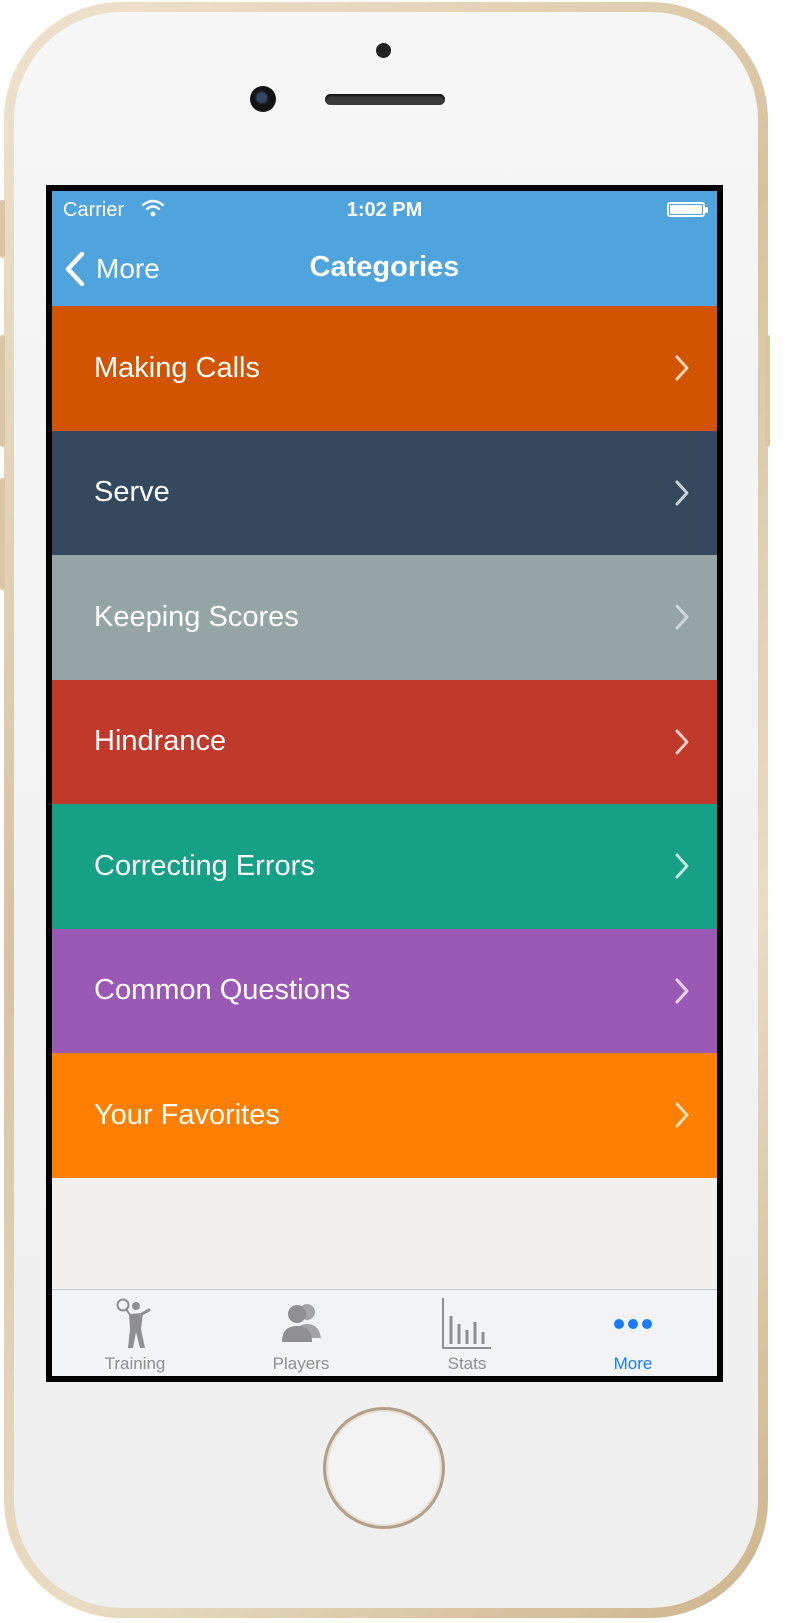 The height and width of the screenshot is (1623, 797). Describe the element at coordinates (2, 229) in the screenshot. I see `mute-switch` at that location.